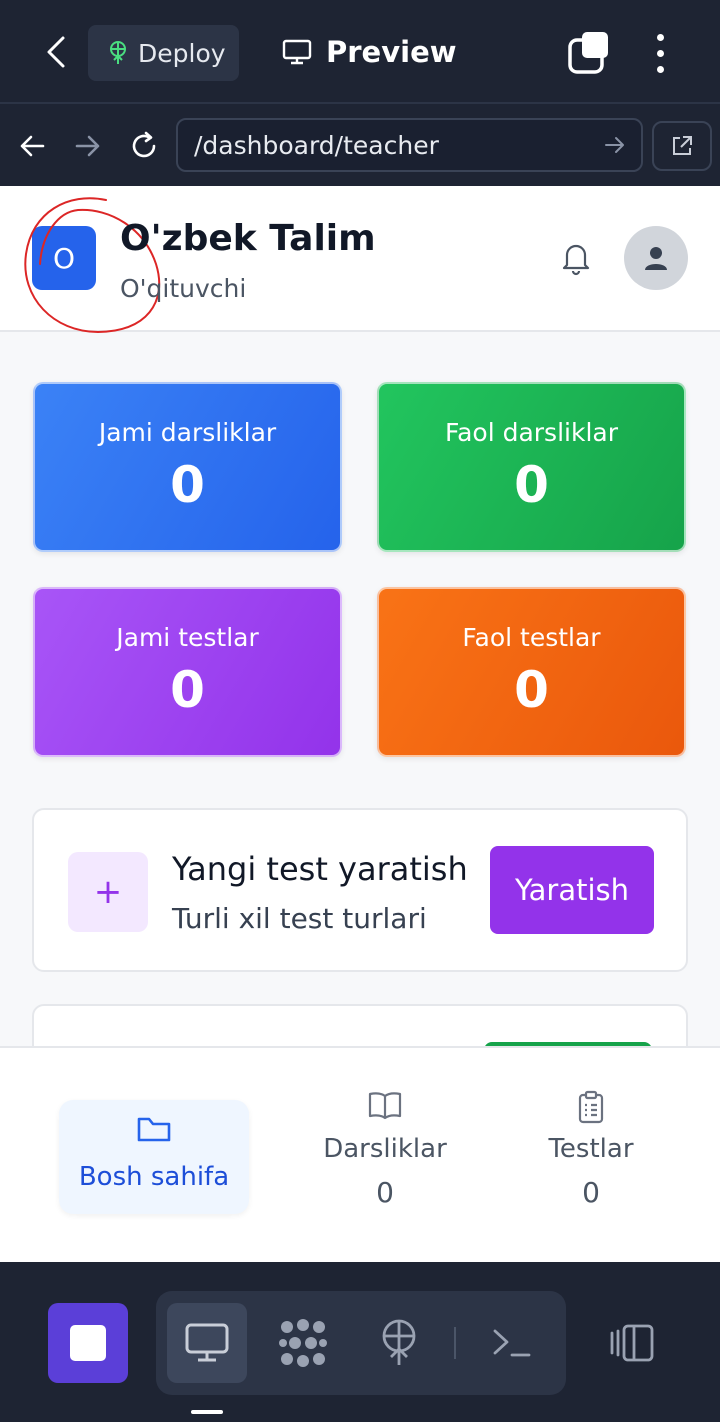 The image size is (720, 1422). I want to click on back-button, so click(56, 52).